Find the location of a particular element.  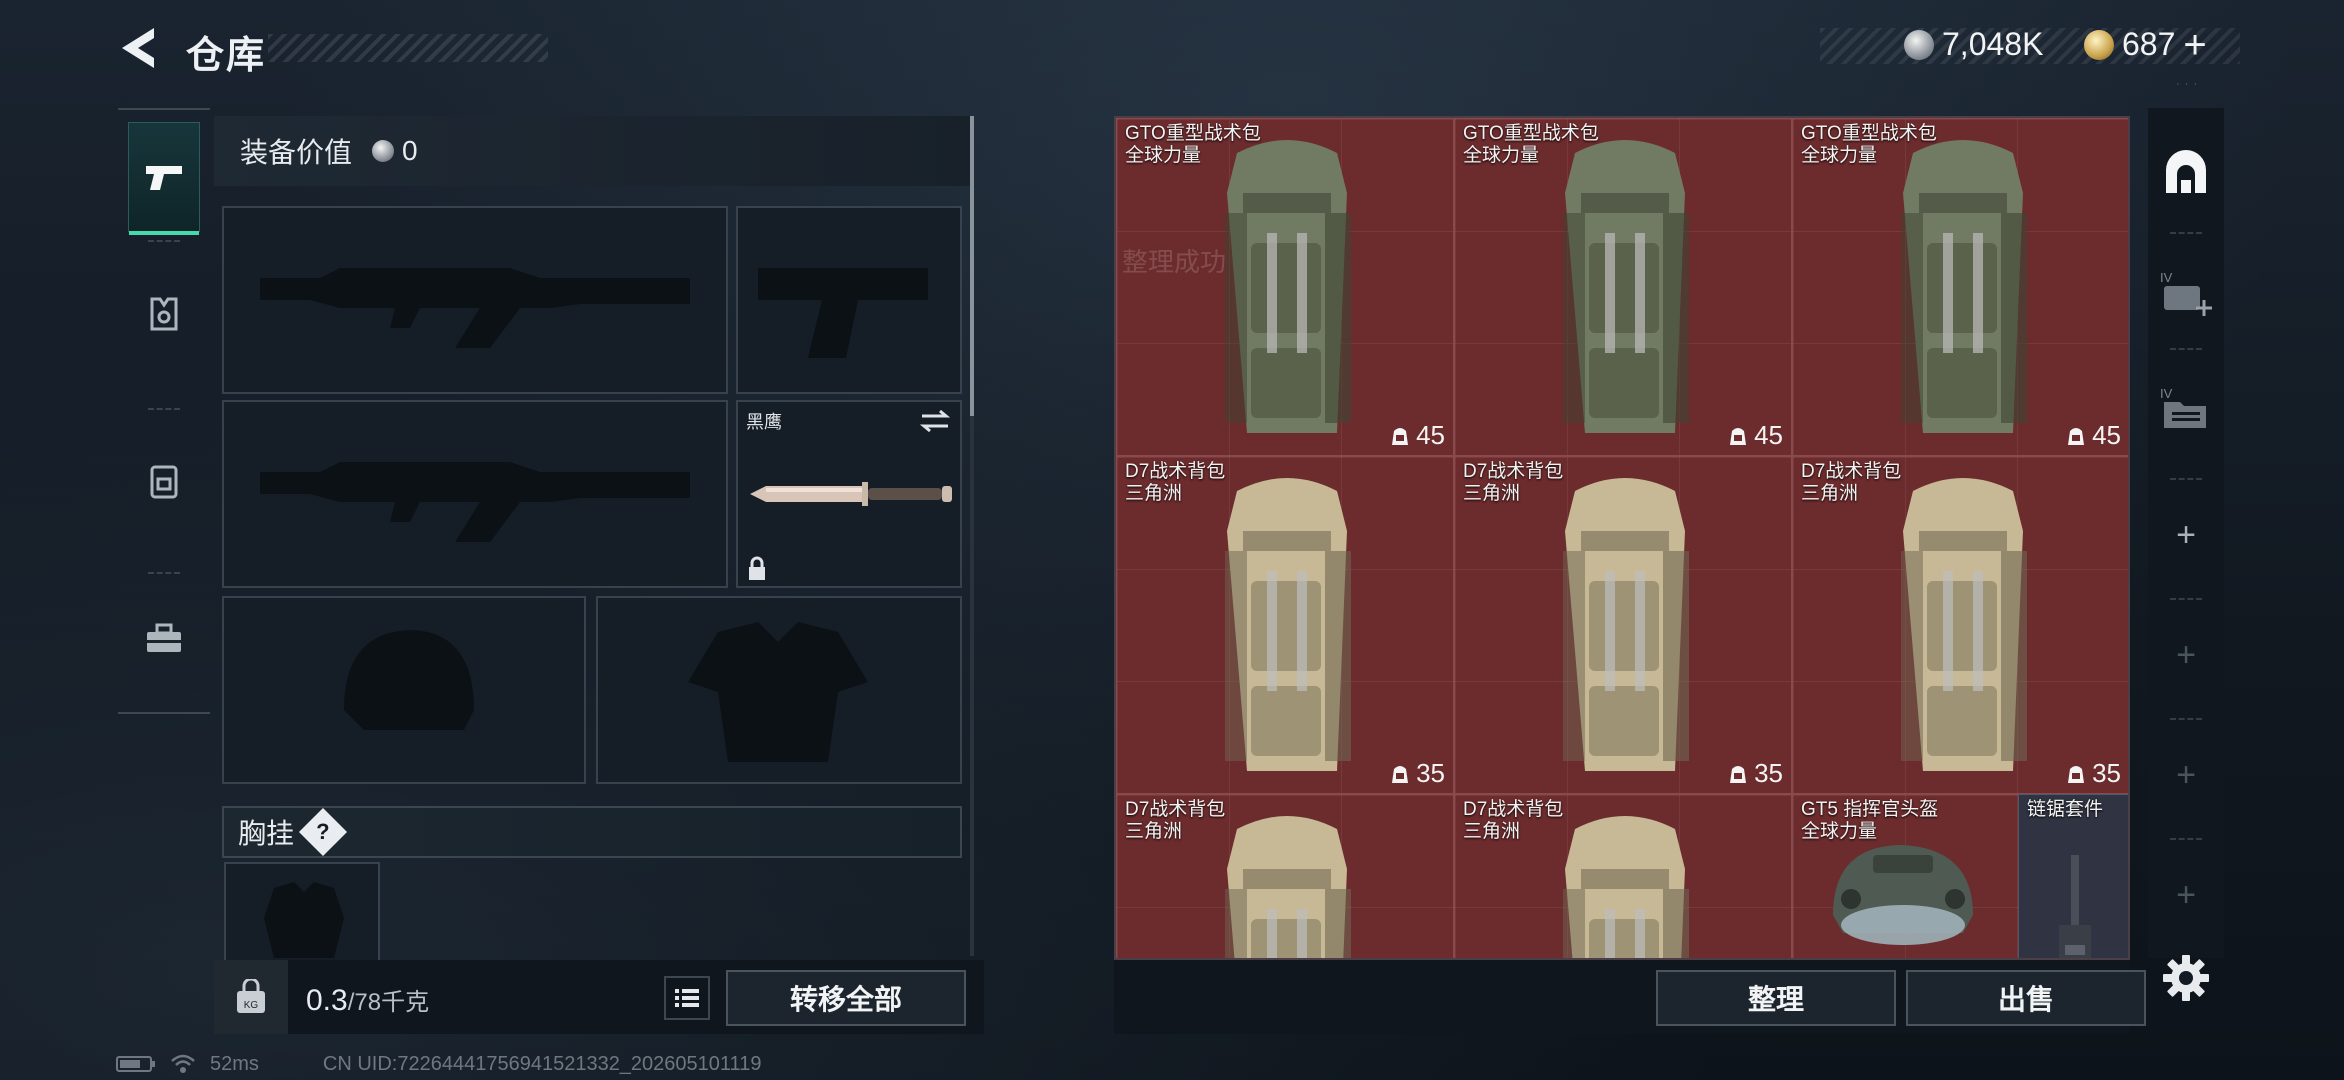

melee-slot: 黑鹰 is located at coordinates (849, 494).